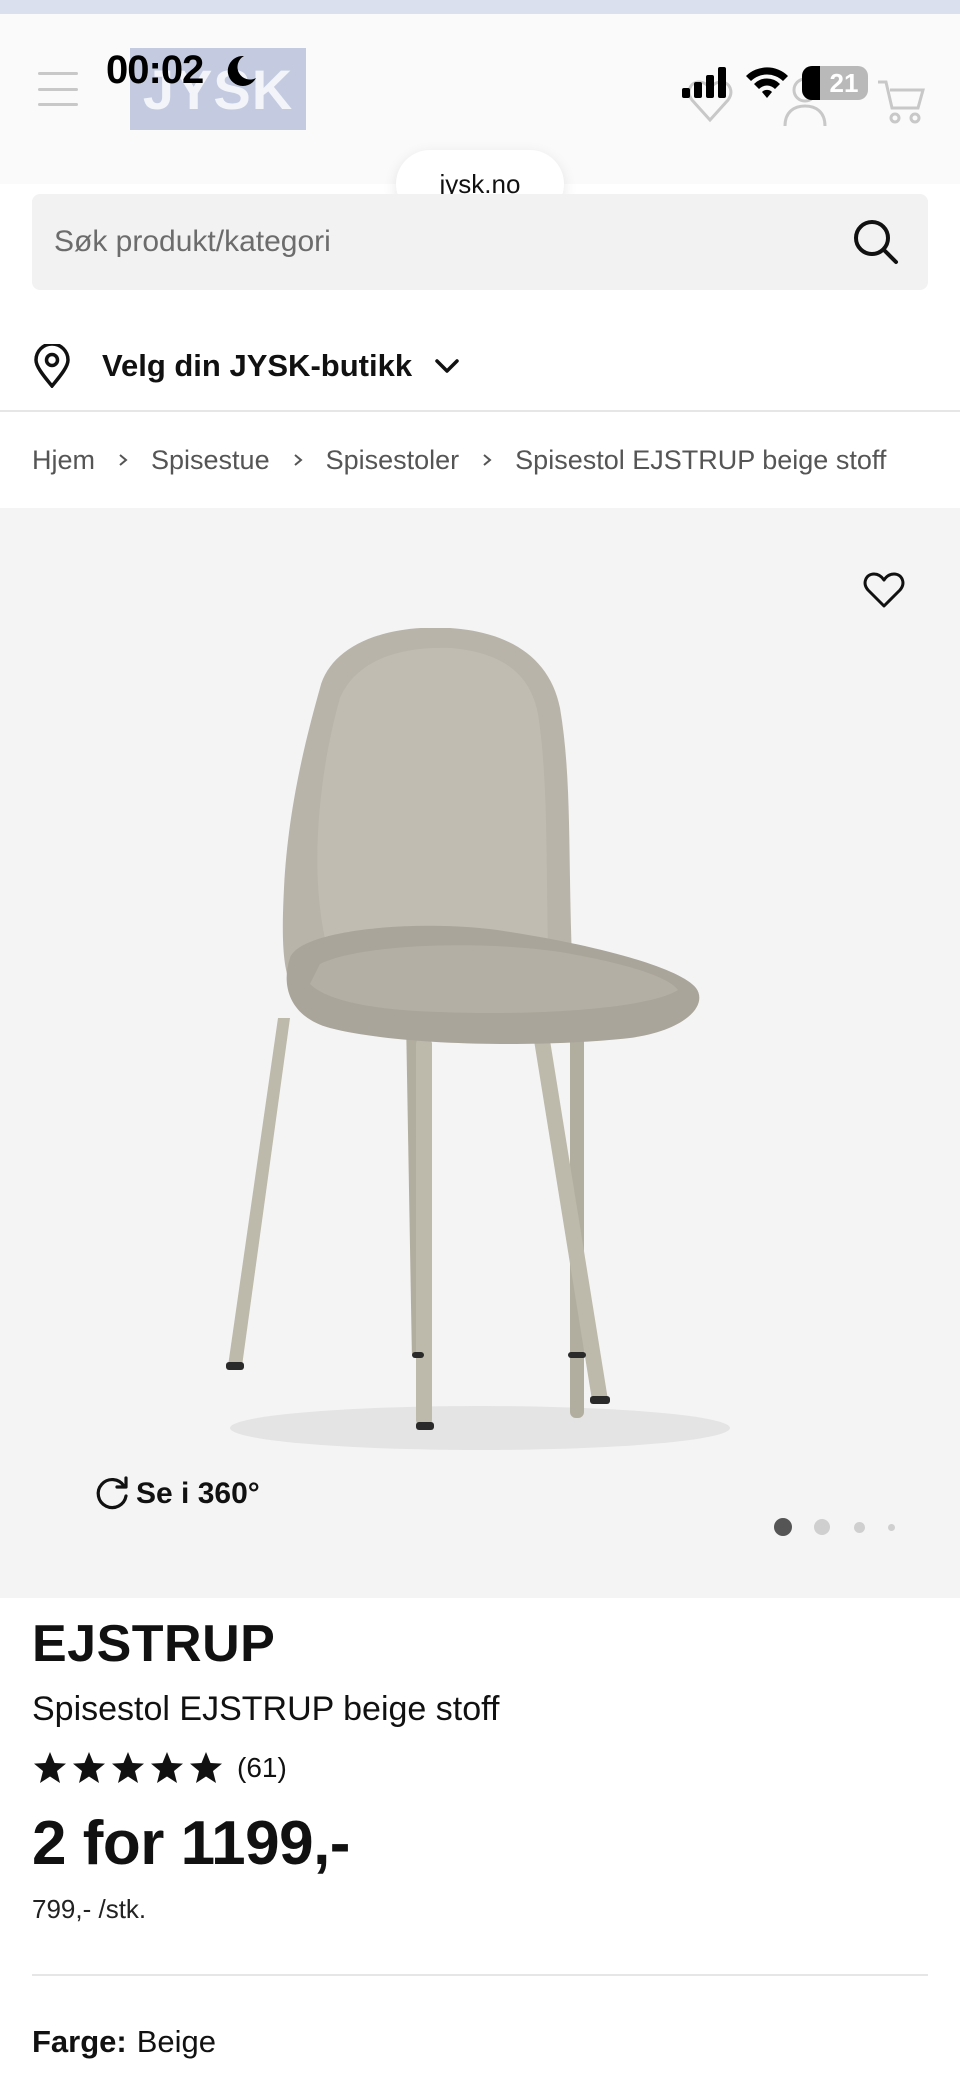 This screenshot has height=2086, width=960. I want to click on color-label: Farge:, so click(79, 2041).